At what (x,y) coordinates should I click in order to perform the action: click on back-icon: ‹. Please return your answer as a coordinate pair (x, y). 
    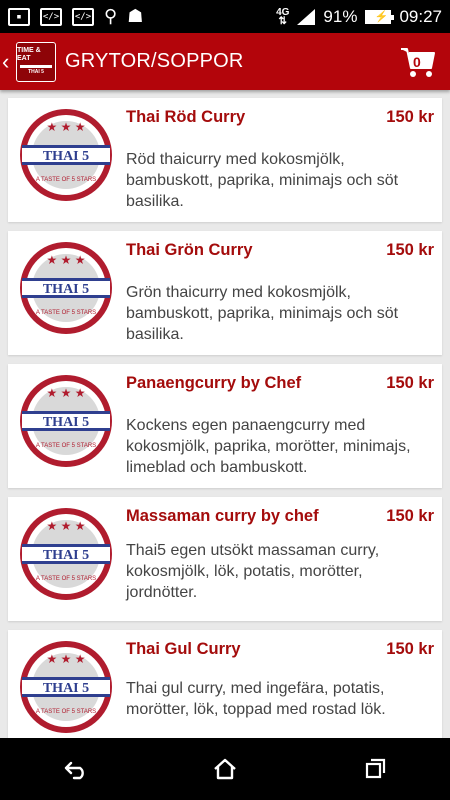
    Looking at the image, I should click on (9, 62).